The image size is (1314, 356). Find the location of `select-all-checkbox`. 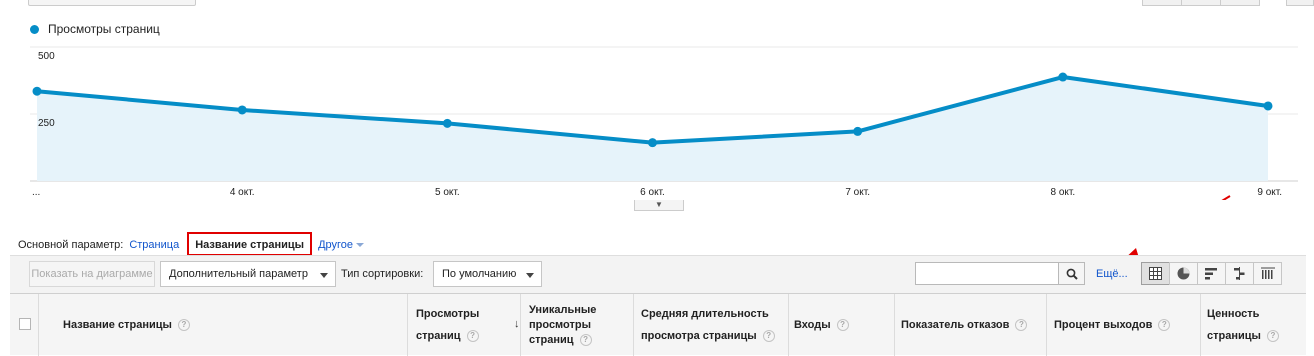

select-all-checkbox is located at coordinates (25, 324).